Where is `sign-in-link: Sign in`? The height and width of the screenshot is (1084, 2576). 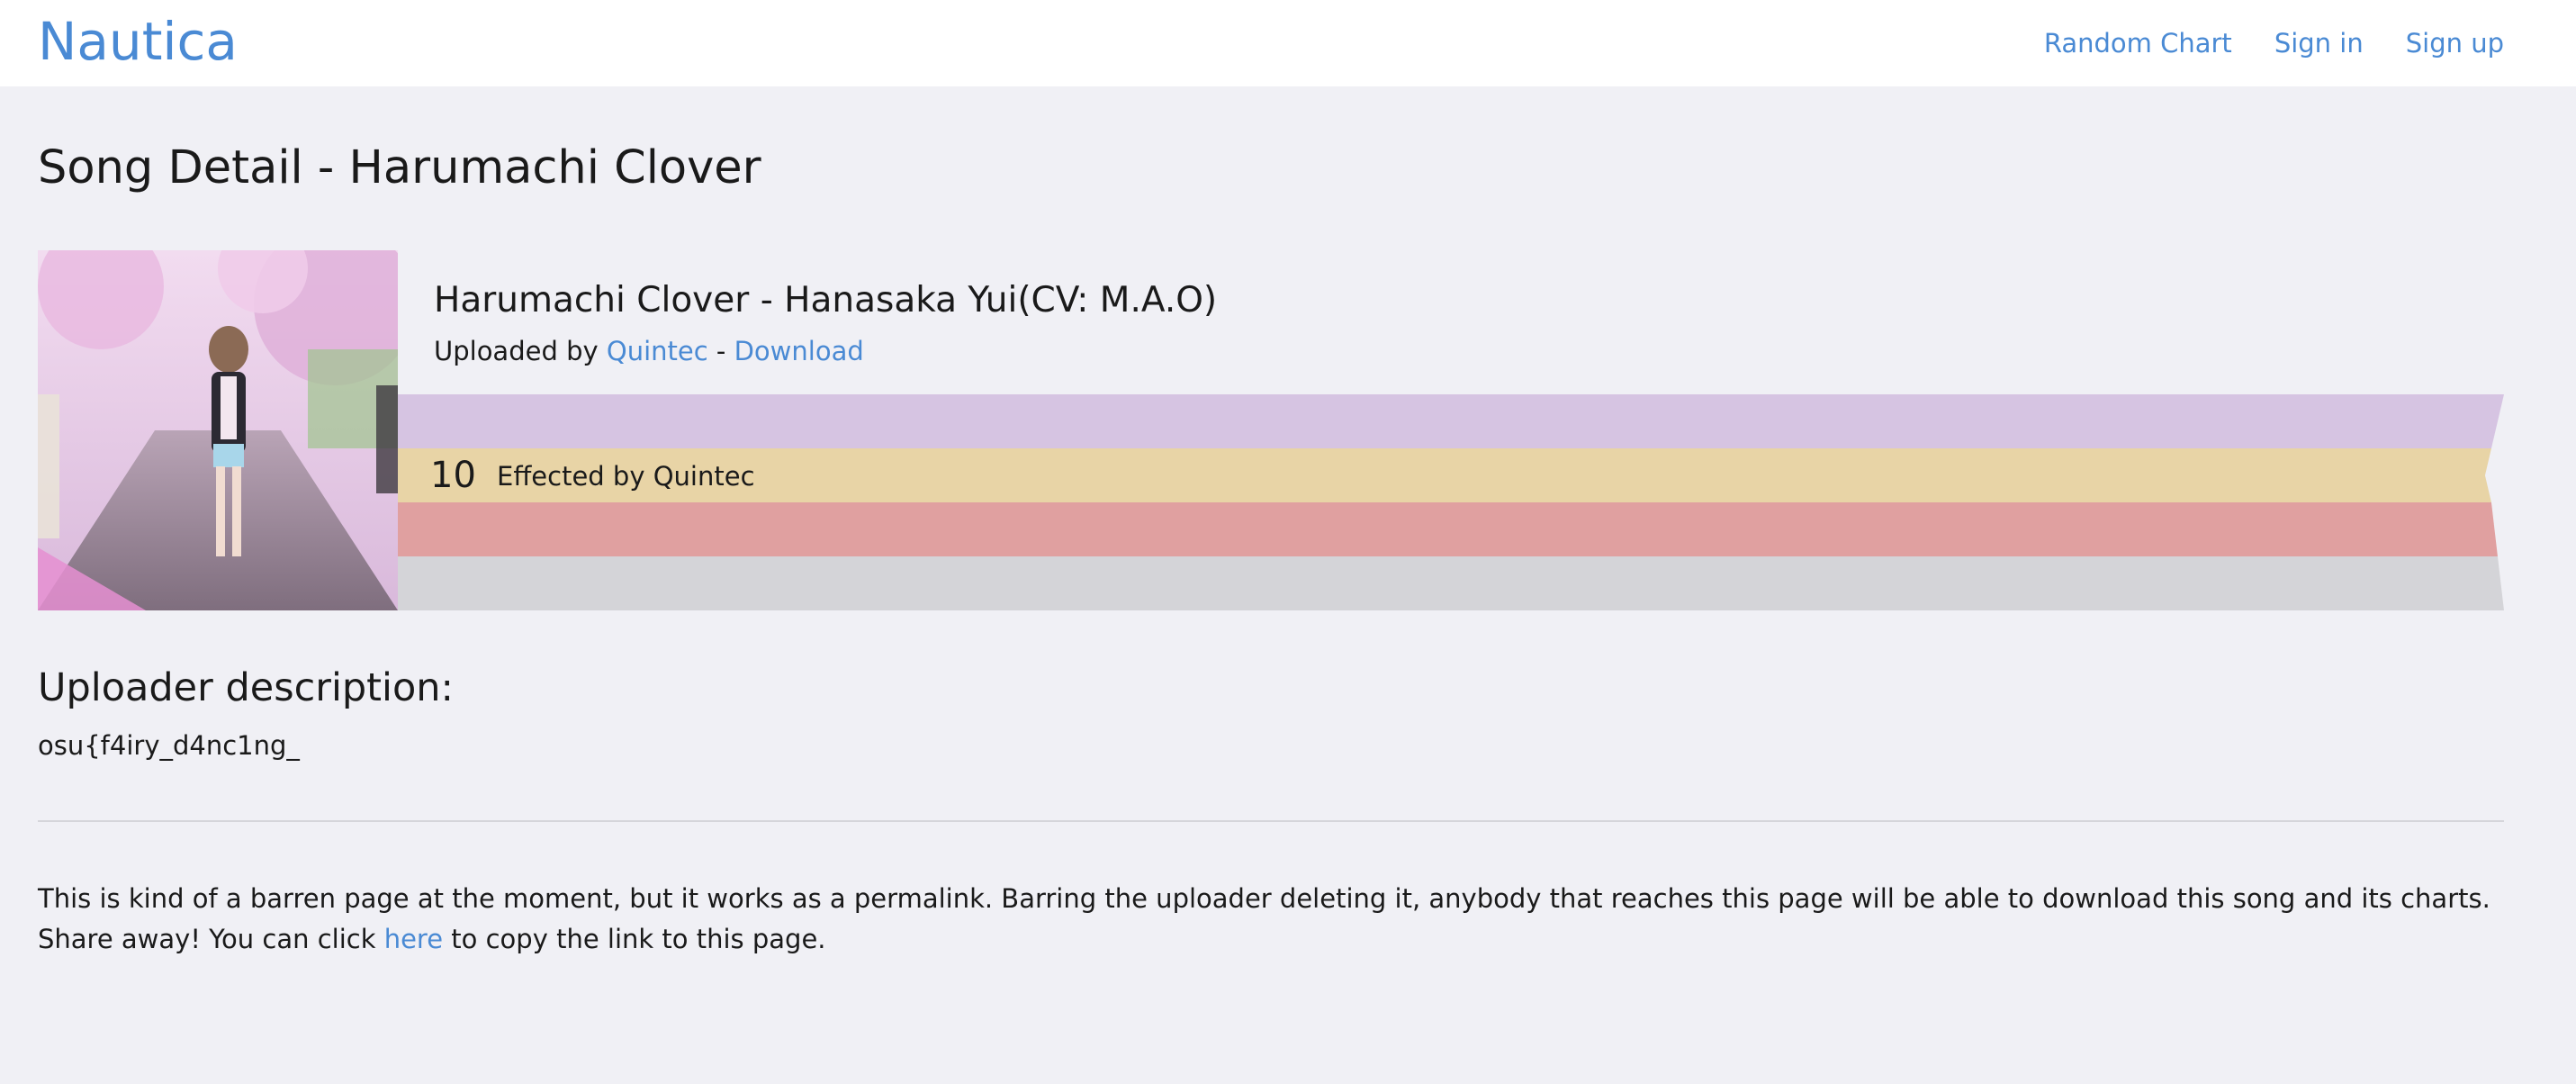 sign-in-link: Sign in is located at coordinates (2319, 43).